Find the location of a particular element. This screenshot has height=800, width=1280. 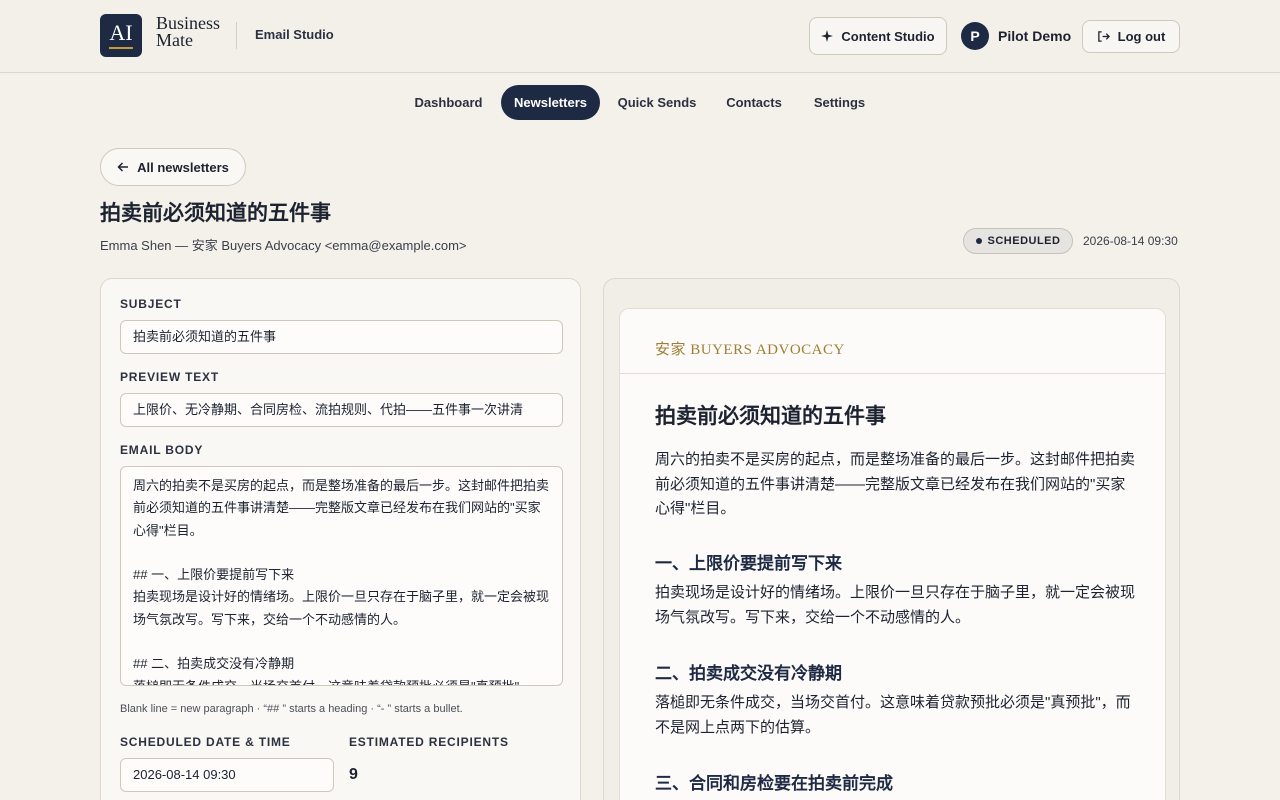

recipients-count: 9 is located at coordinates (353, 774).